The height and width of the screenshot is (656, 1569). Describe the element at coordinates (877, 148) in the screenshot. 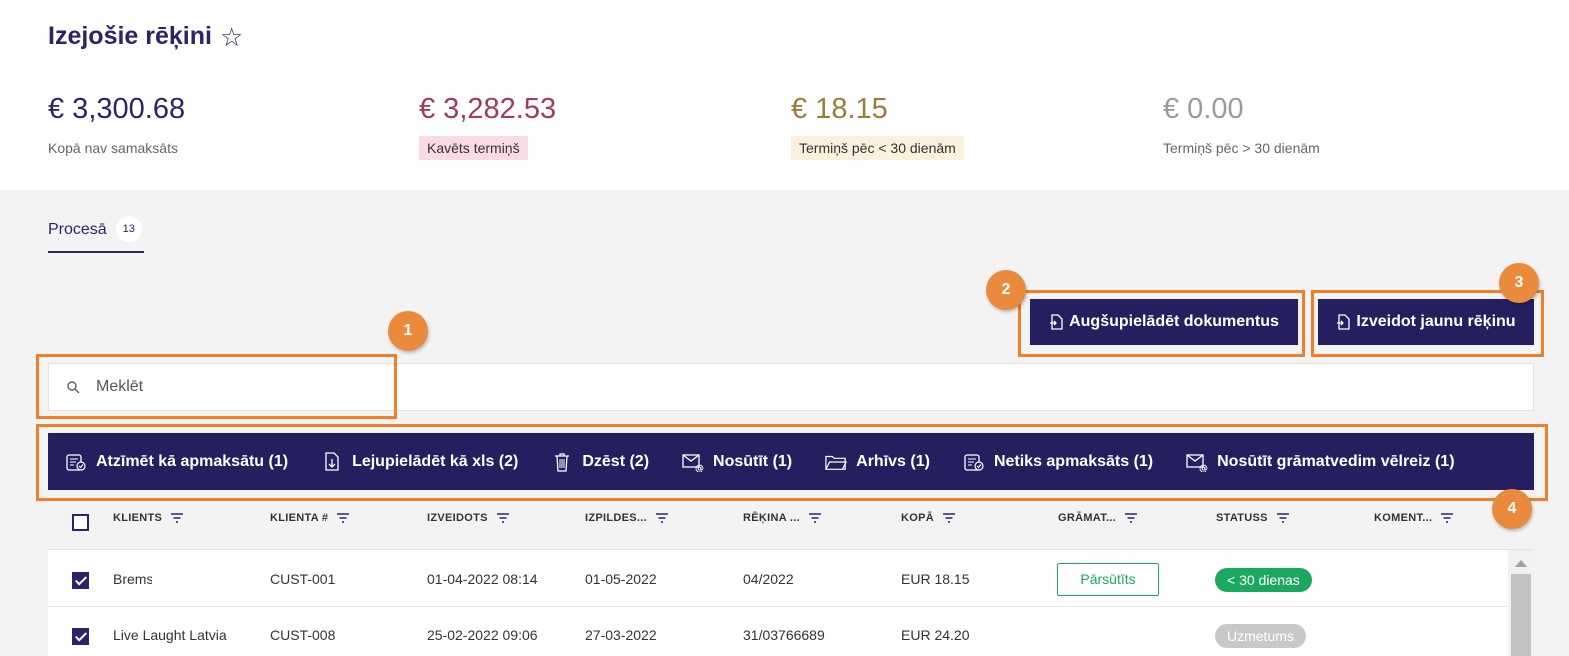

I see `stat-label-badge: Termiņš pēc < 30 dienām` at that location.